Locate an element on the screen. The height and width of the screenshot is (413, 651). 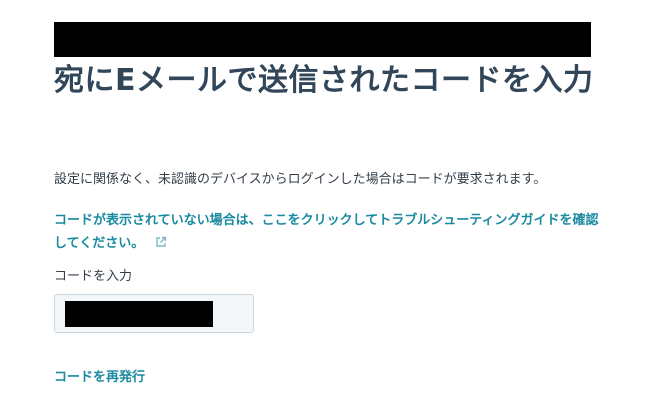
code-input-field is located at coordinates (154, 313).